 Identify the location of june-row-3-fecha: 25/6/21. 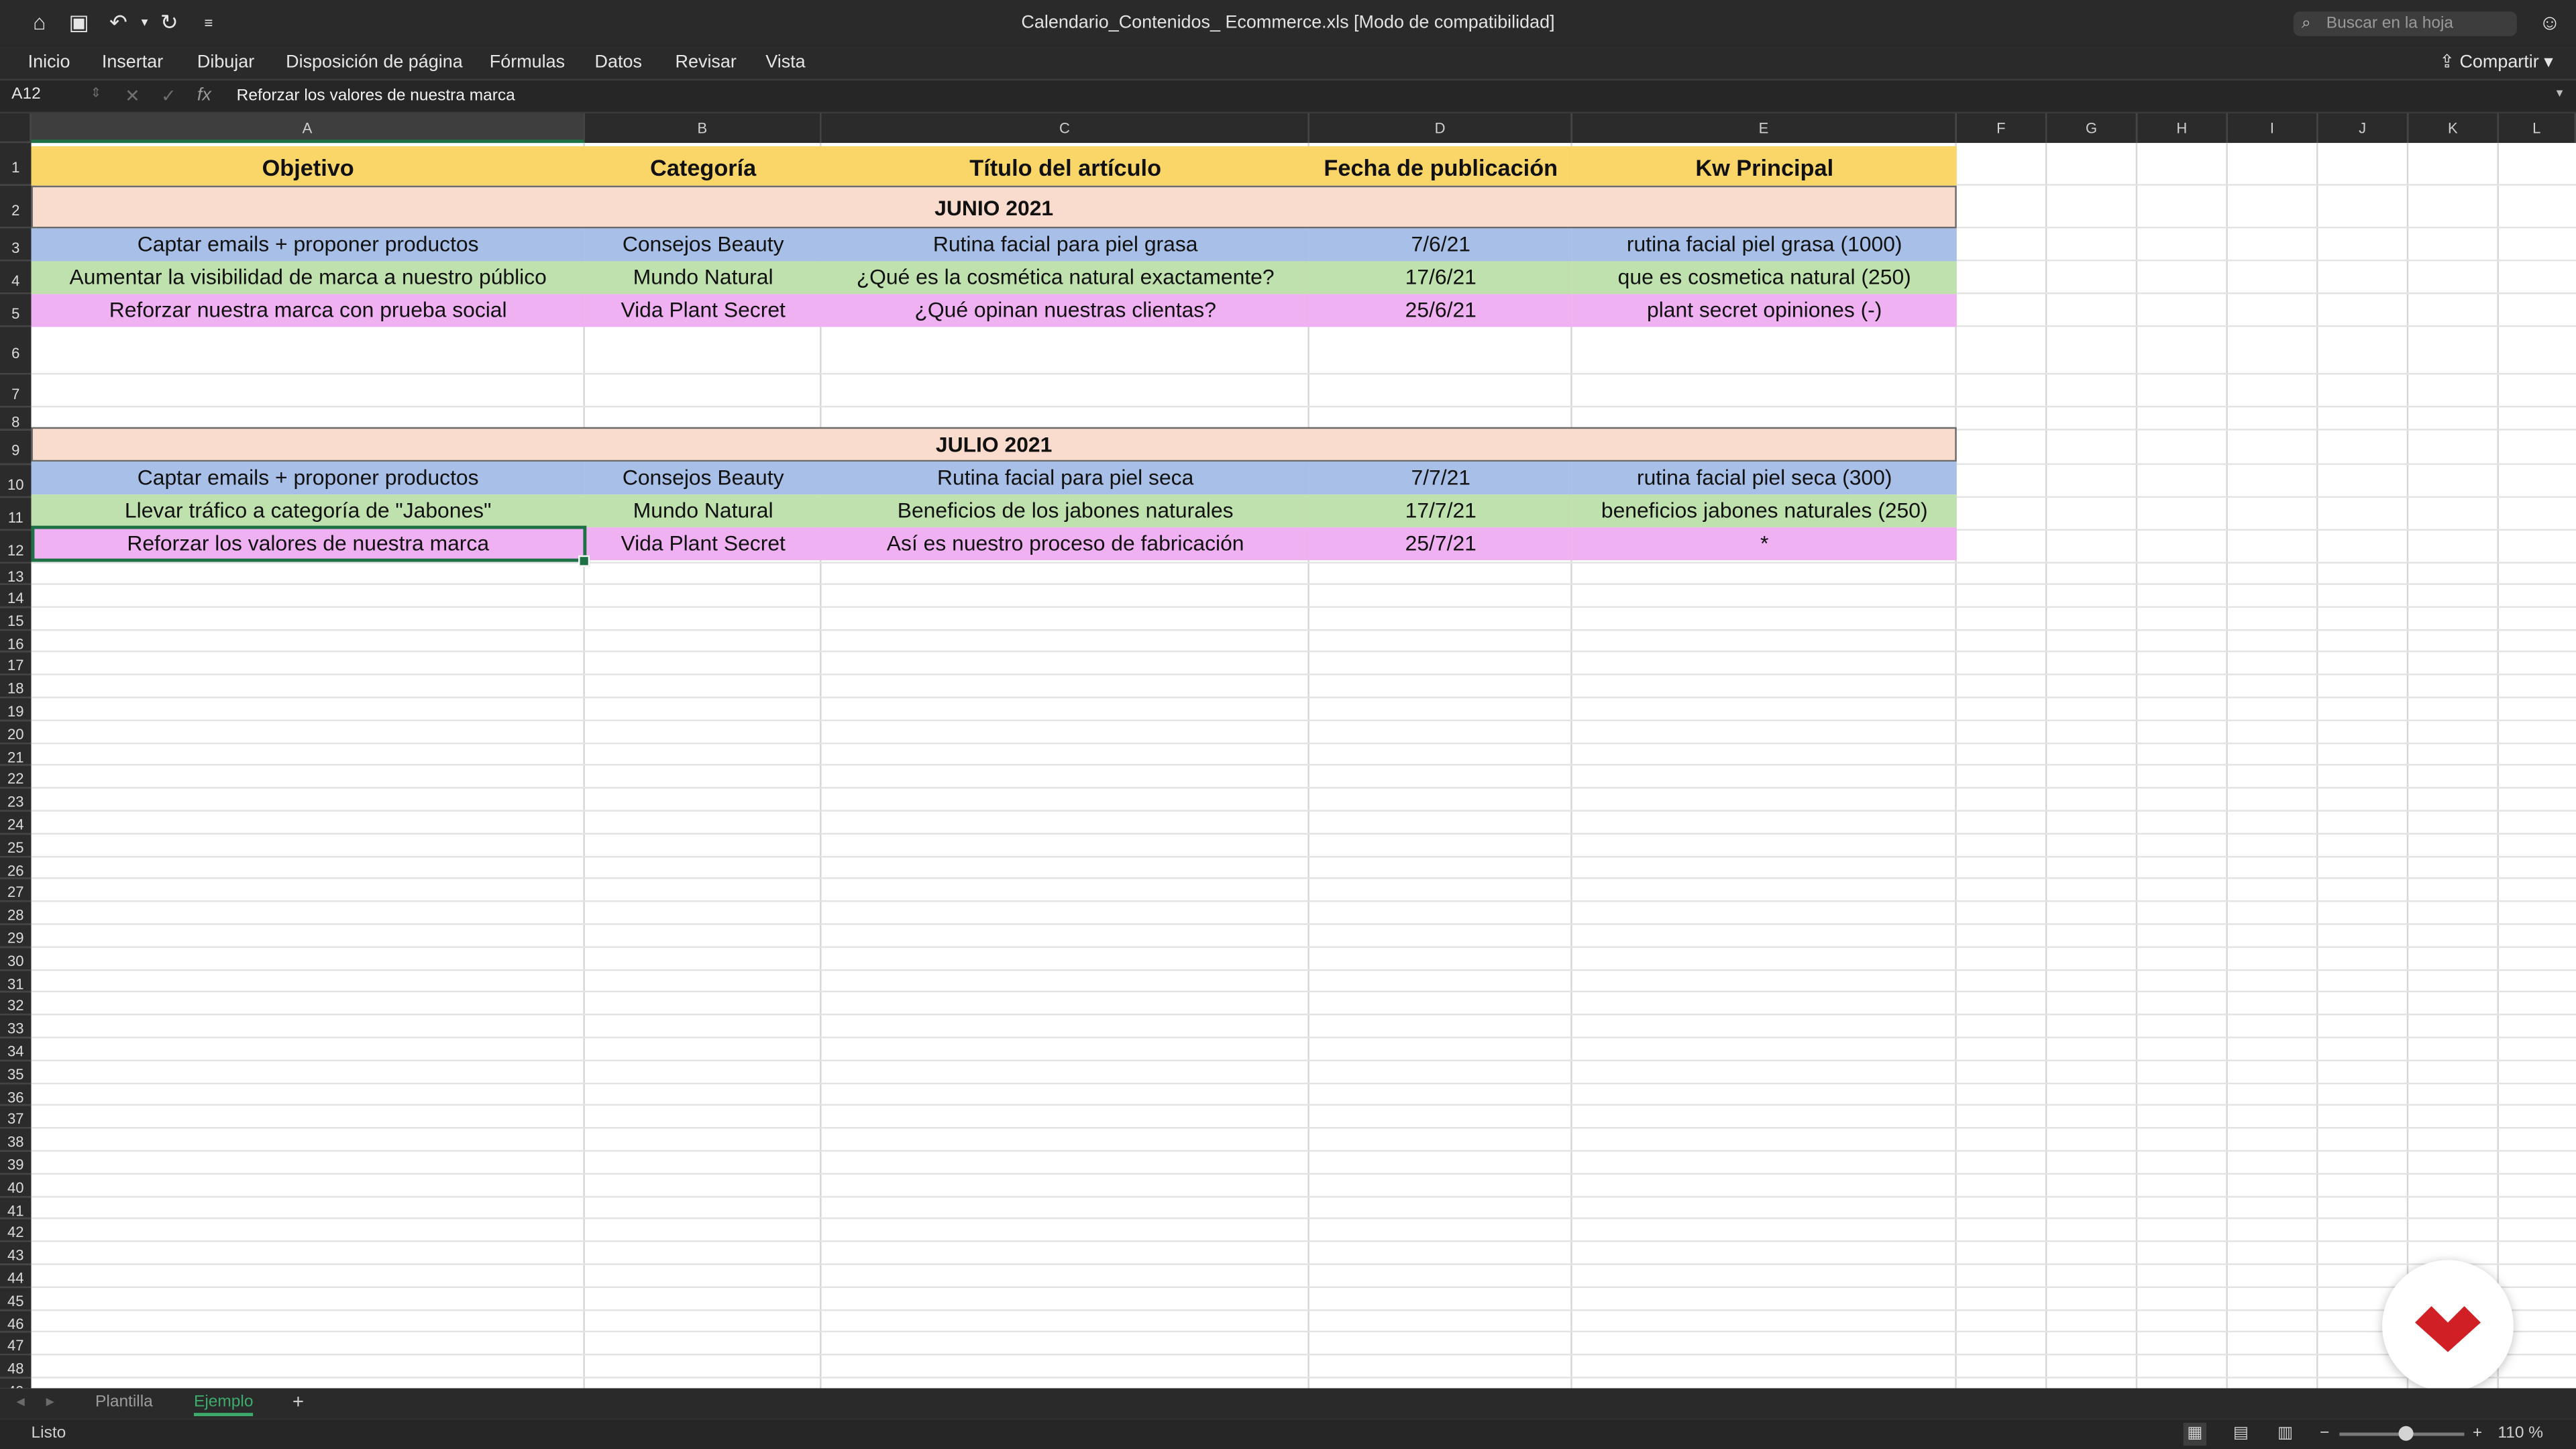
(1440, 310).